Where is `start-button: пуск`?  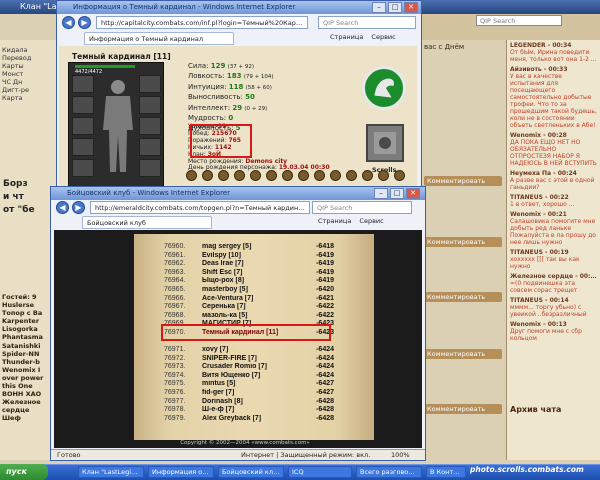 start-button: пуск is located at coordinates (24, 472).